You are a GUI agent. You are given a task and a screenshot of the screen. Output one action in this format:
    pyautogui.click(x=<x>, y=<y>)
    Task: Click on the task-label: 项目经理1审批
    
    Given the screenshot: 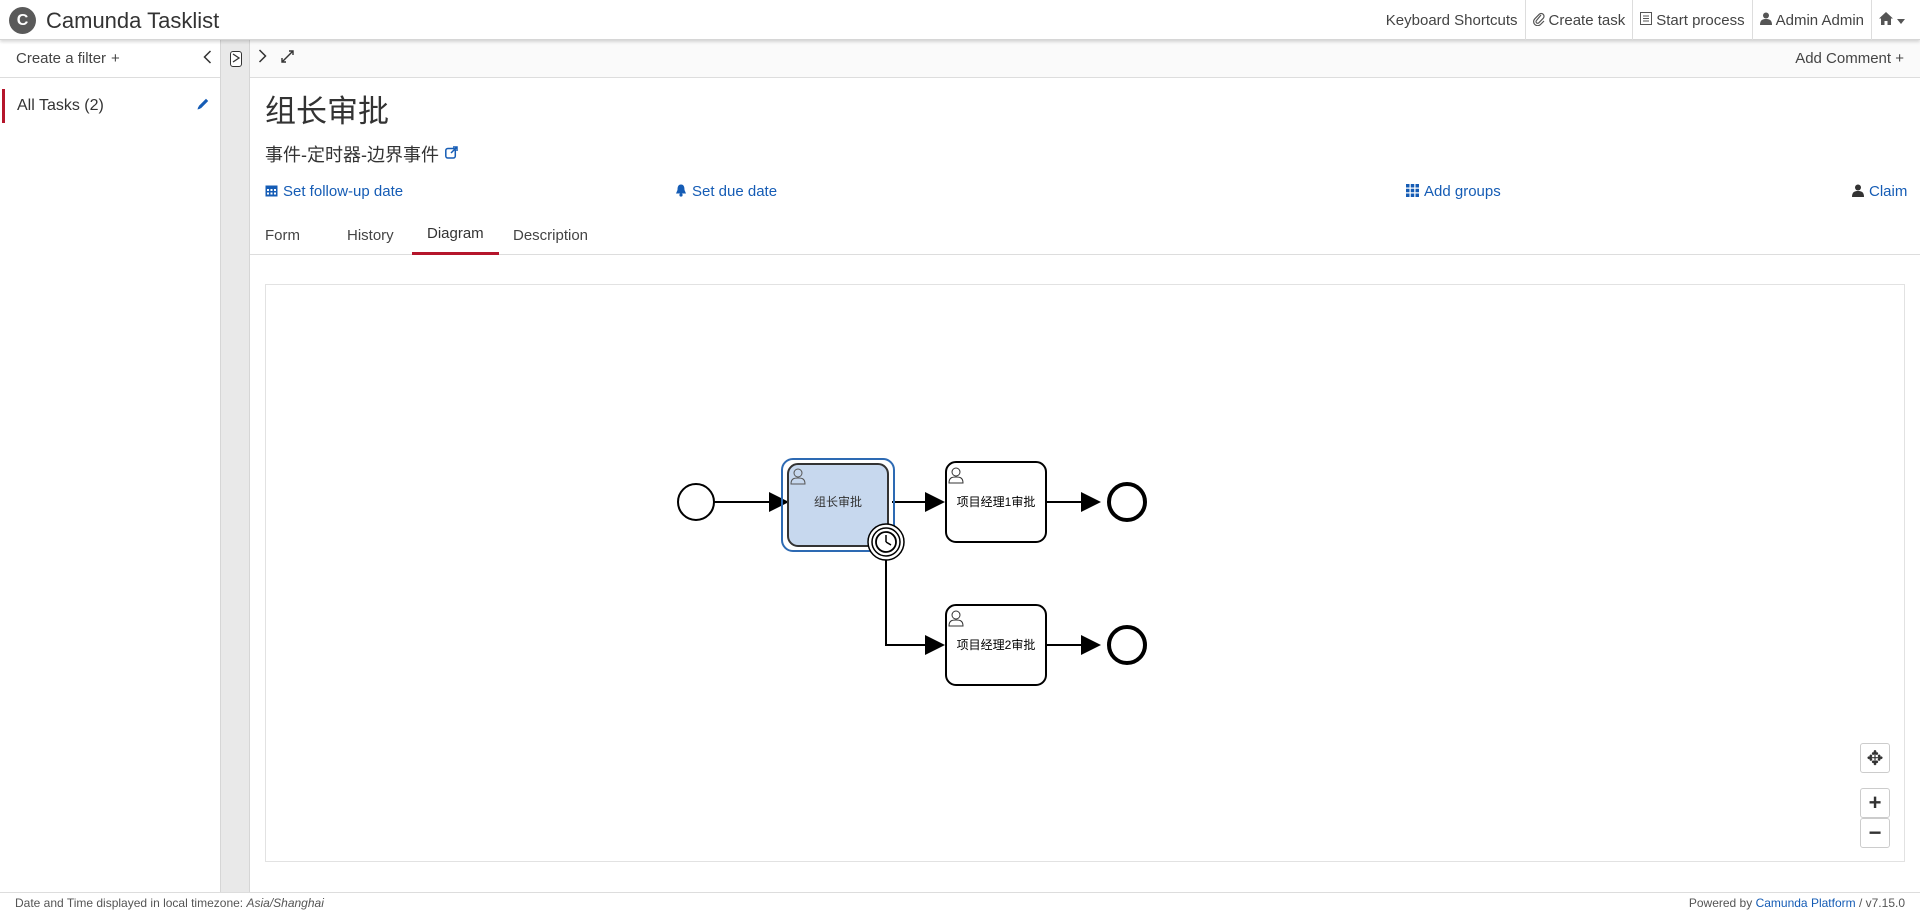 What is the action you would take?
    pyautogui.click(x=996, y=501)
    